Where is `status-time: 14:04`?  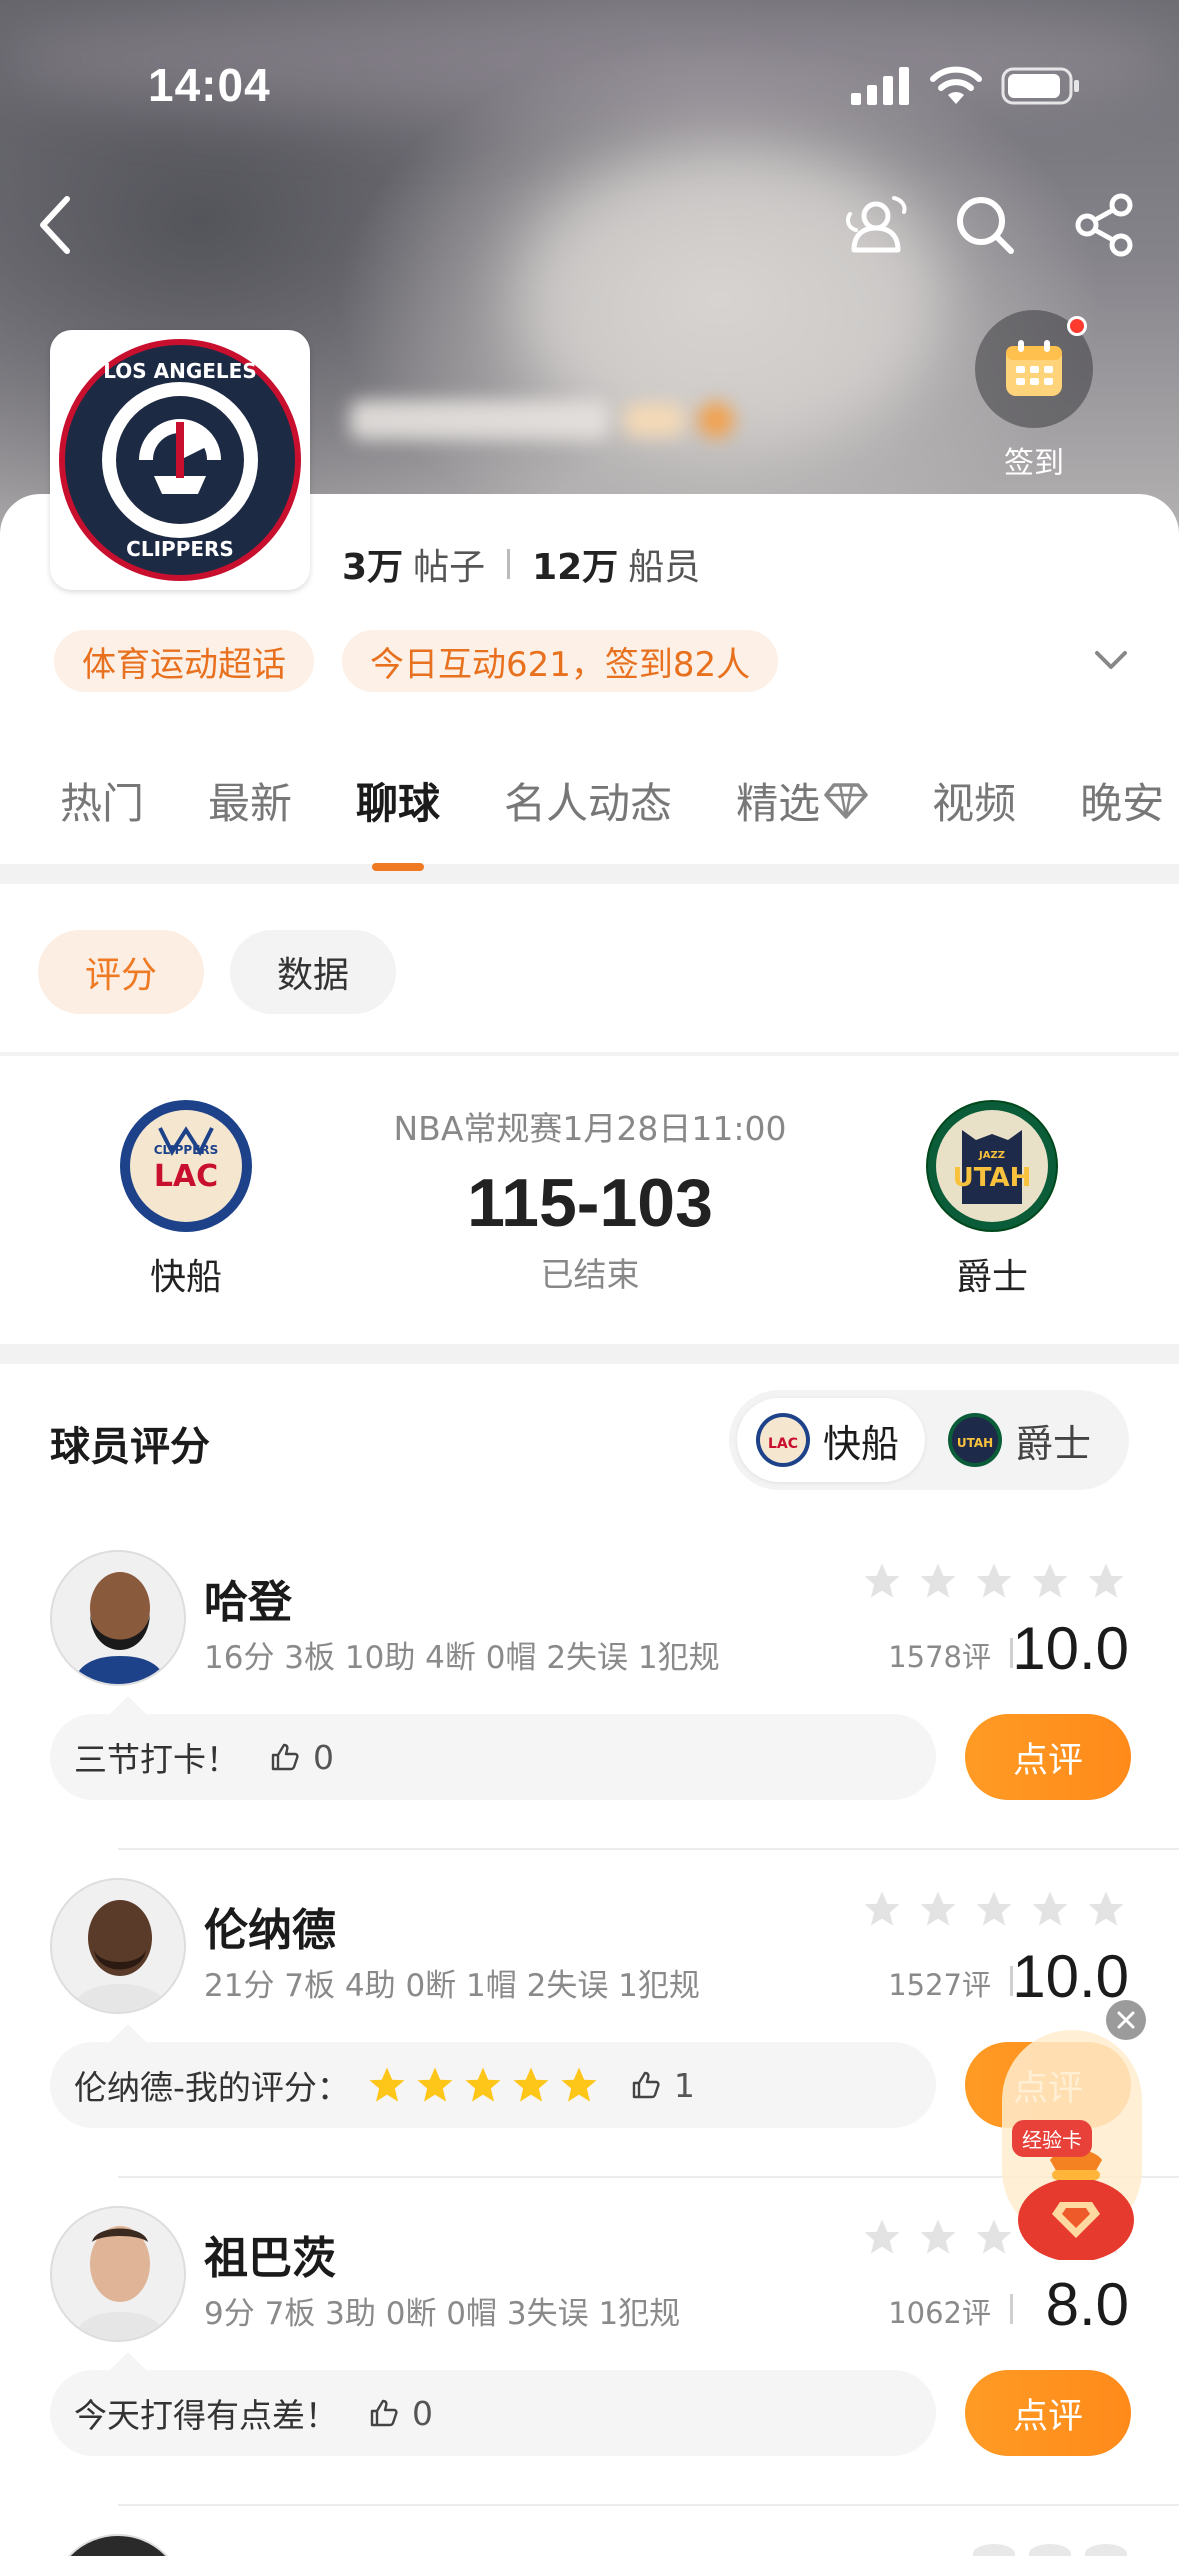 status-time: 14:04 is located at coordinates (209, 85).